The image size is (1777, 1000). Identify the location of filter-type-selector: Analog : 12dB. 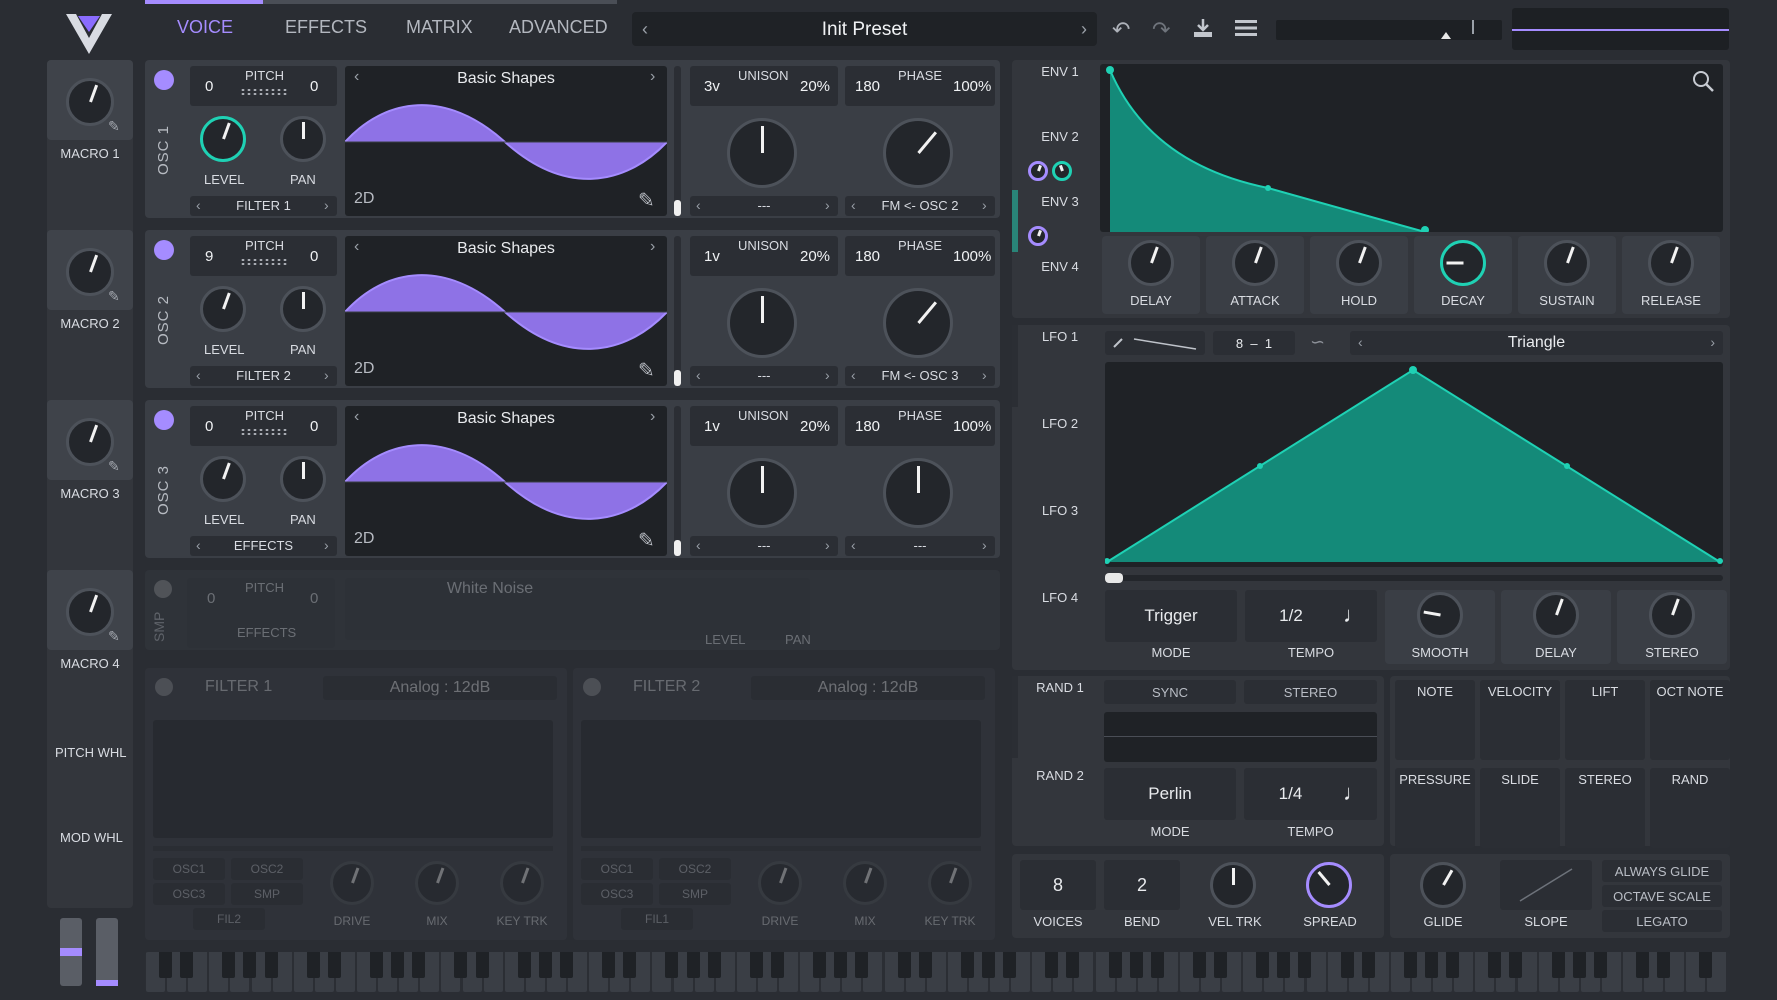
(868, 688).